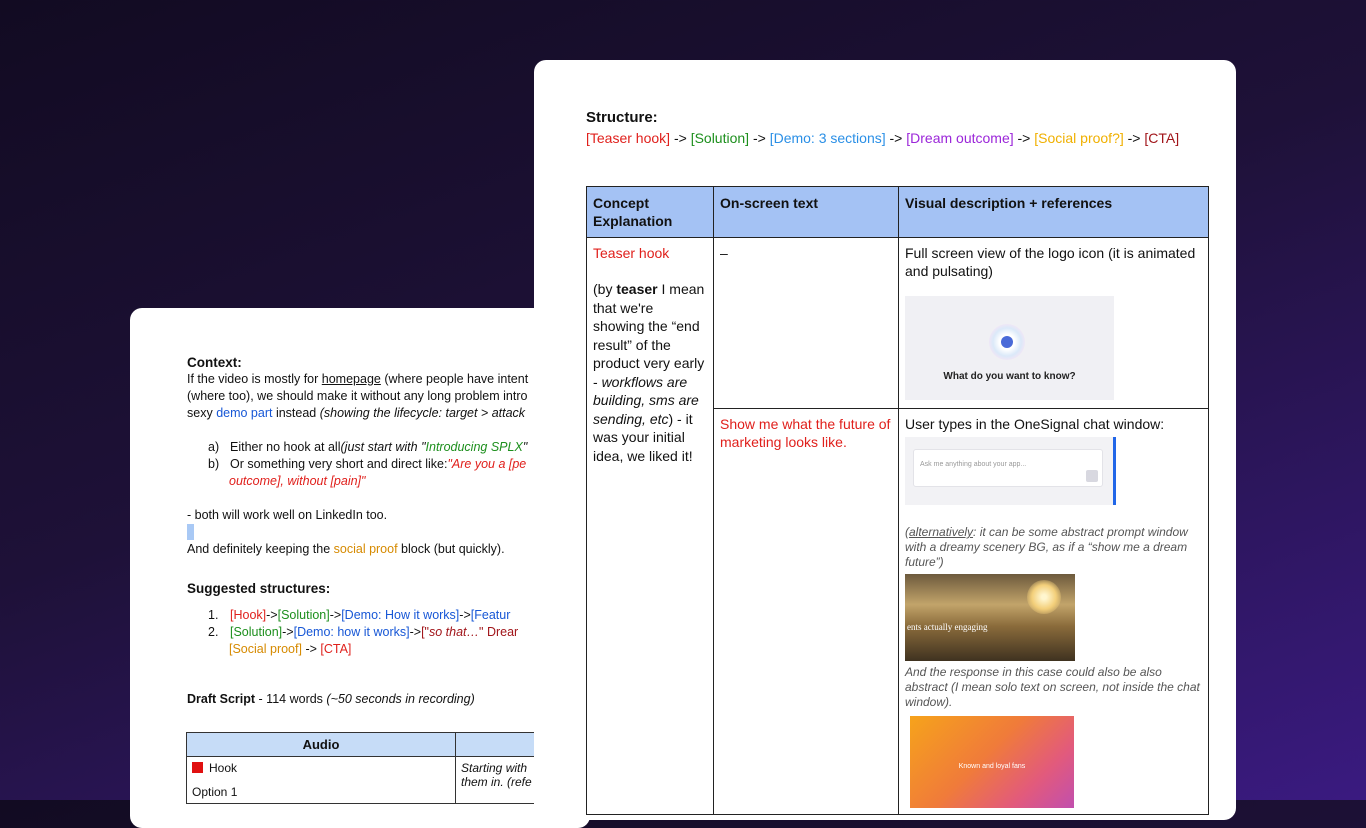 The width and height of the screenshot is (1366, 828). Describe the element at coordinates (297, 481) in the screenshot. I see `option-b-line2: outcome], without [pain]"` at that location.